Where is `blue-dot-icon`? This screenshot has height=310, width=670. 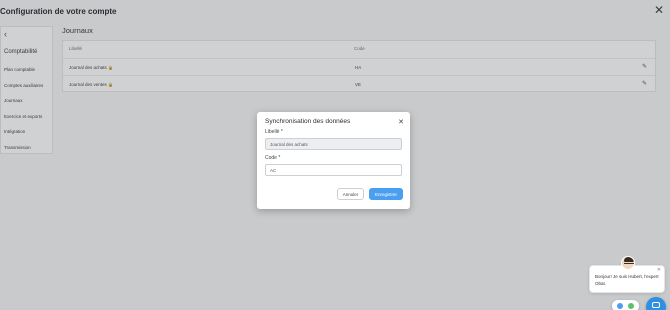
blue-dot-icon is located at coordinates (620, 306).